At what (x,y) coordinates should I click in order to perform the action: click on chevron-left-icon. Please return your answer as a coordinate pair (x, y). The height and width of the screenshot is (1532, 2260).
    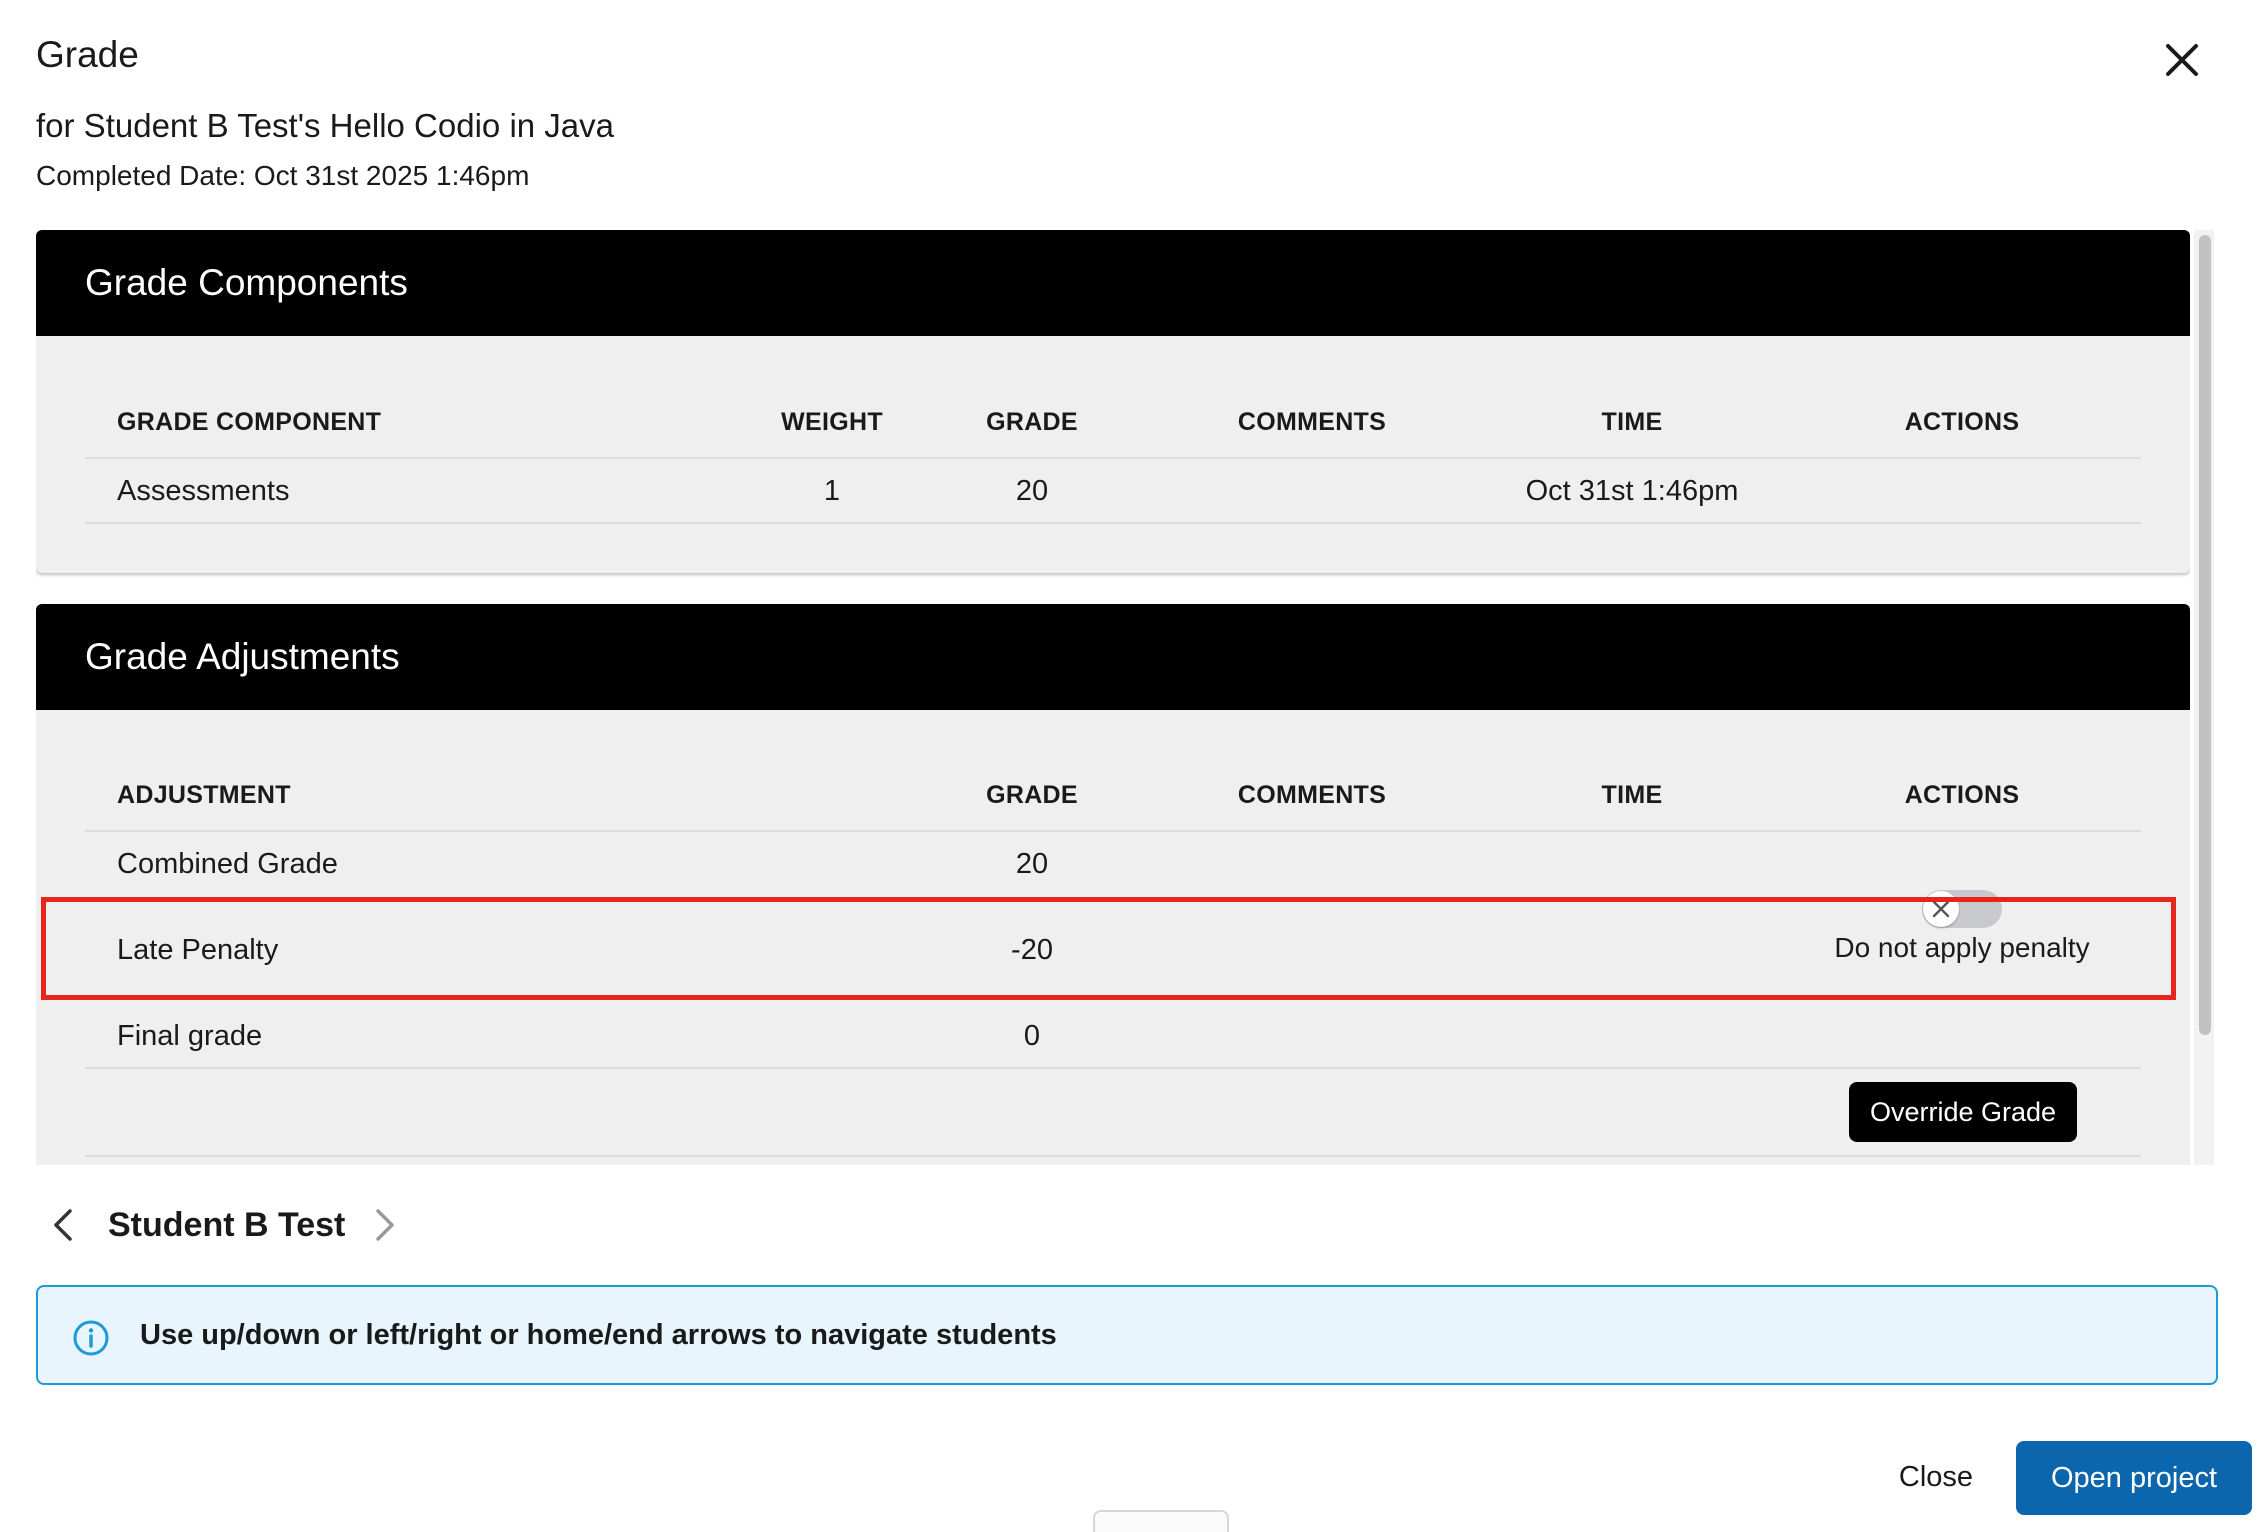
    Looking at the image, I should click on (63, 1225).